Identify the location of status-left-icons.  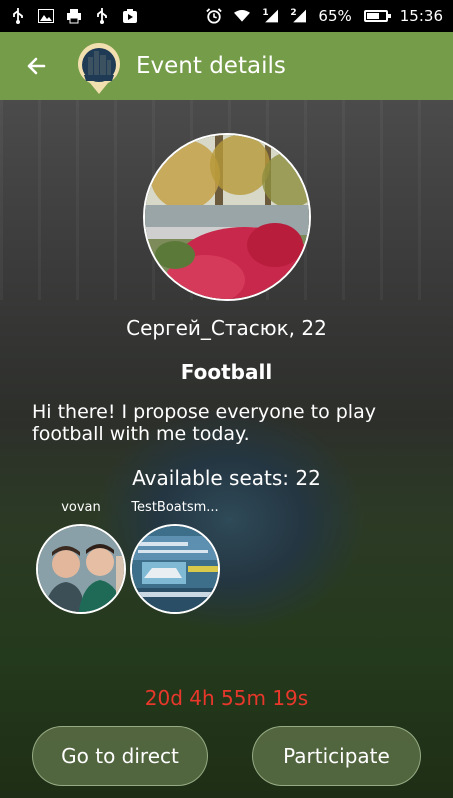
(74, 16).